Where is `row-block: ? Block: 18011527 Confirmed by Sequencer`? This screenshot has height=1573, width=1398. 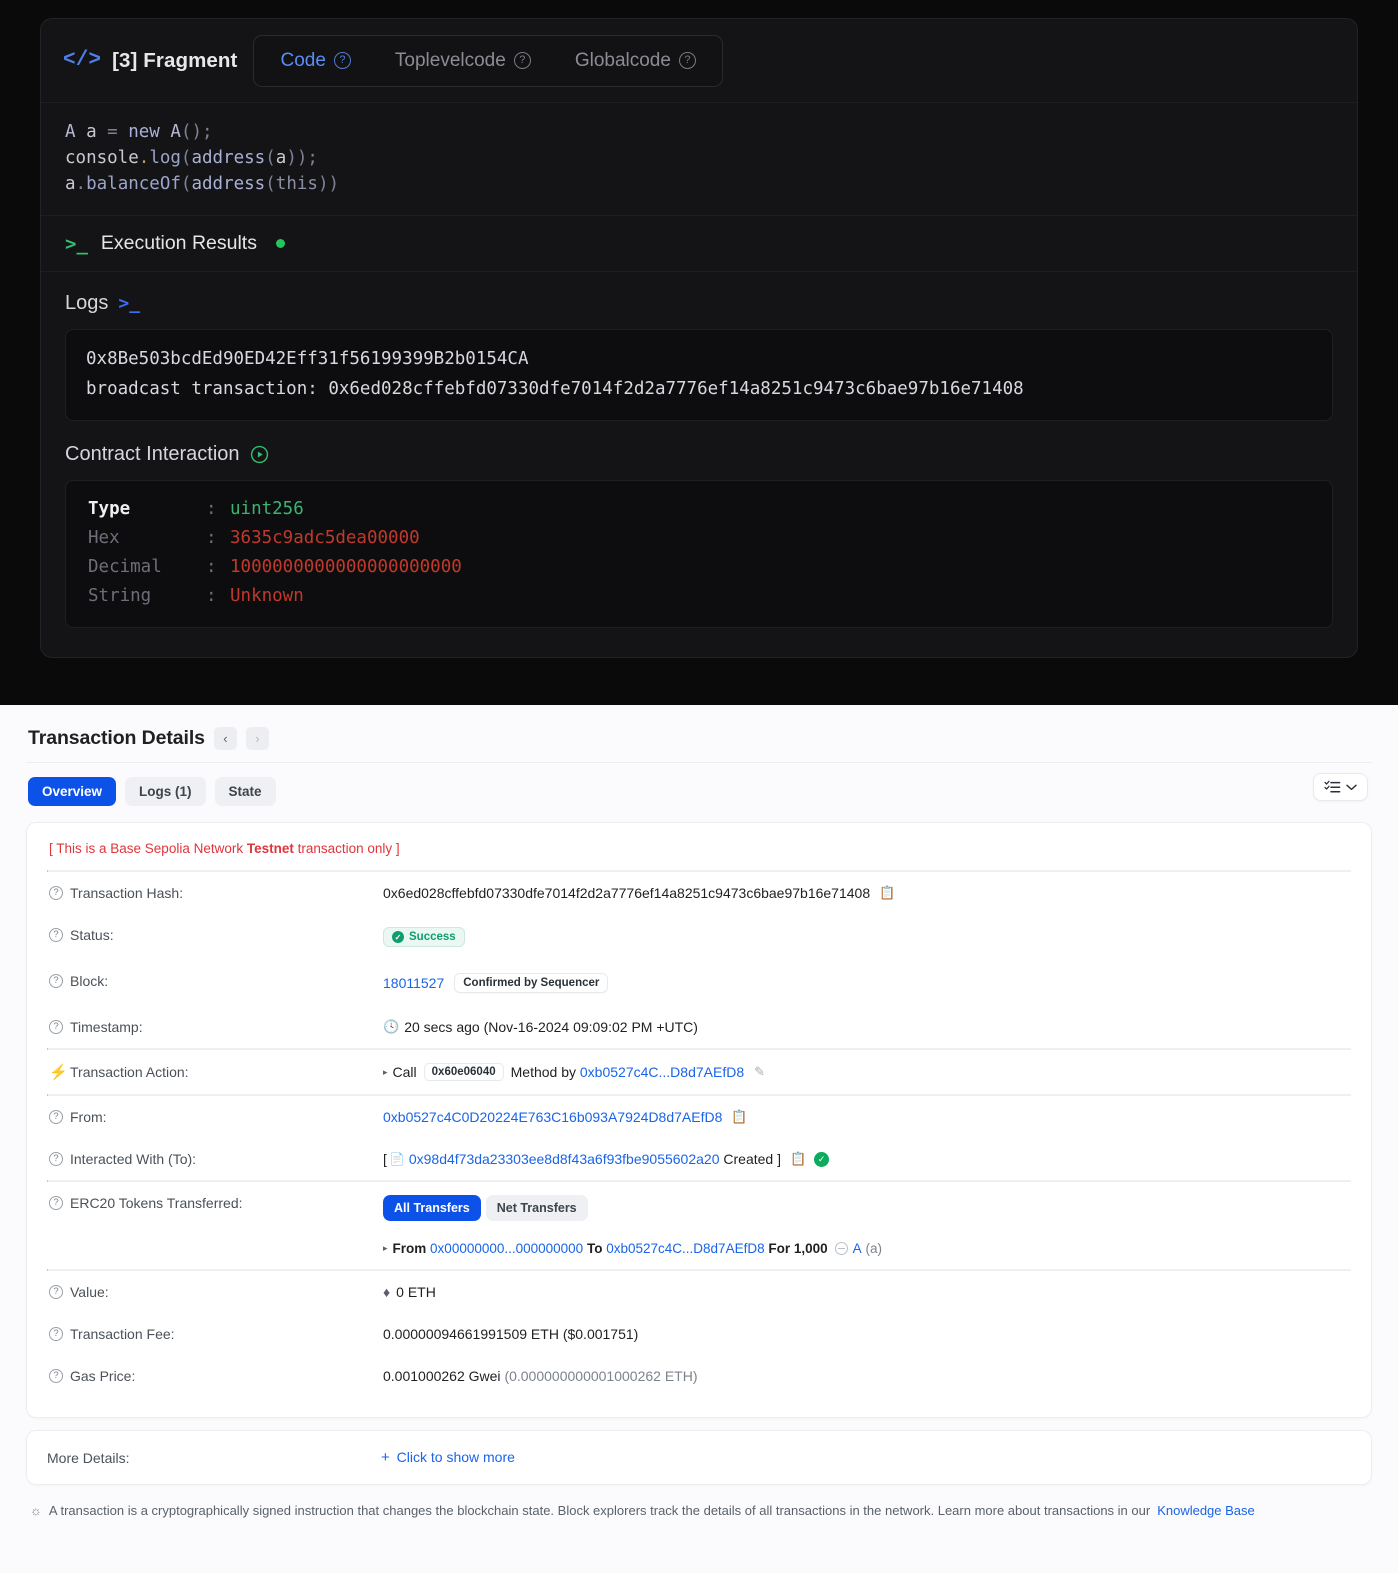
row-block: ? Block: 18011527 Confirmed by Sequencer is located at coordinates (699, 983).